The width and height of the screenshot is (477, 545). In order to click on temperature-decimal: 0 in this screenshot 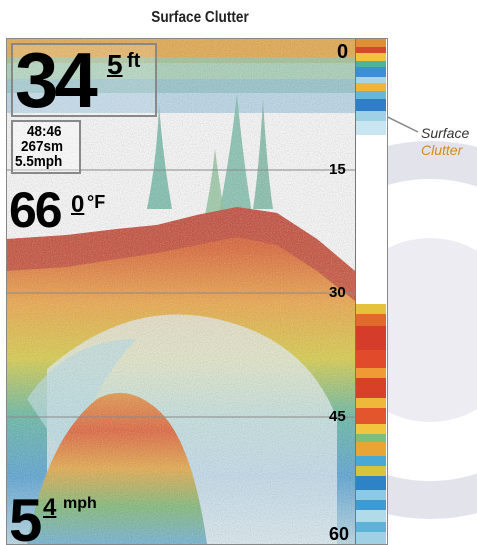, I will do `click(78, 204)`.